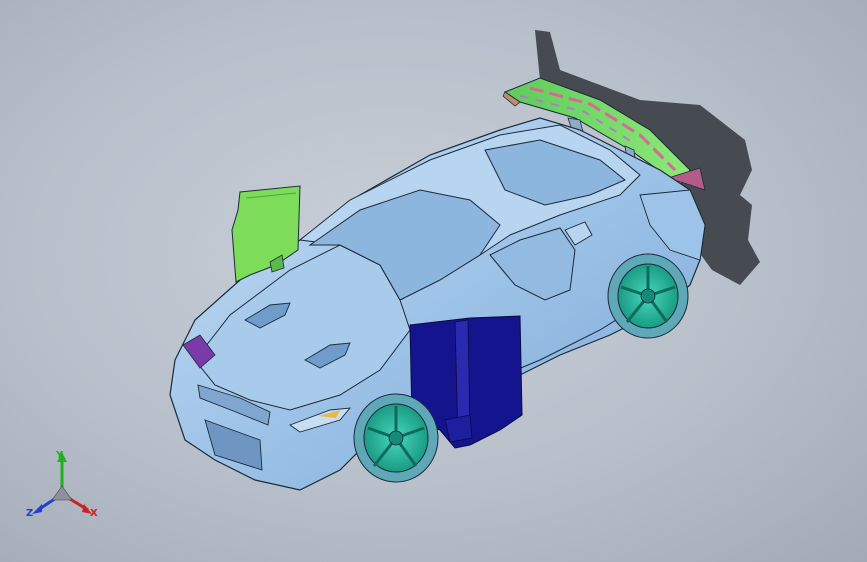 The image size is (867, 562). I want to click on reference-triad: Y X Z, so click(66, 488).